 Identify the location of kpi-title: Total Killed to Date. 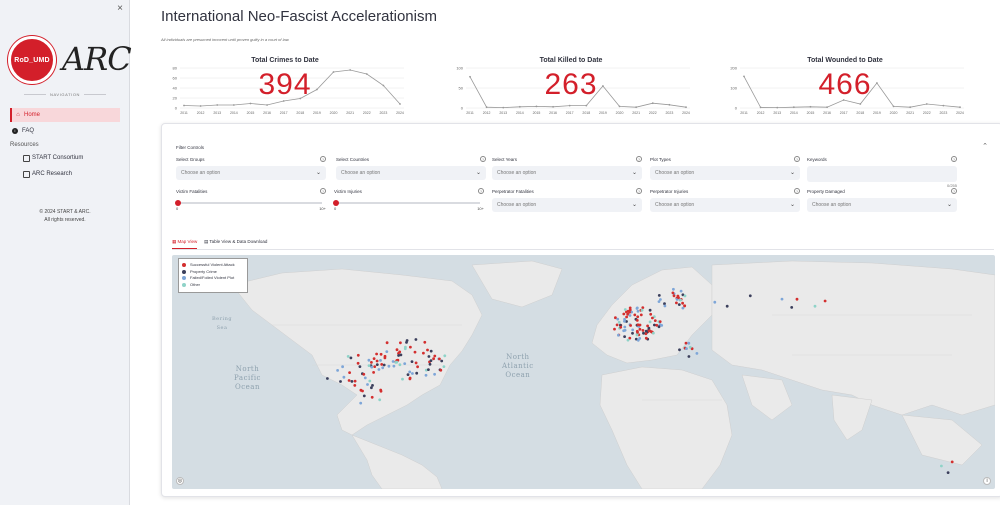
(571, 60).